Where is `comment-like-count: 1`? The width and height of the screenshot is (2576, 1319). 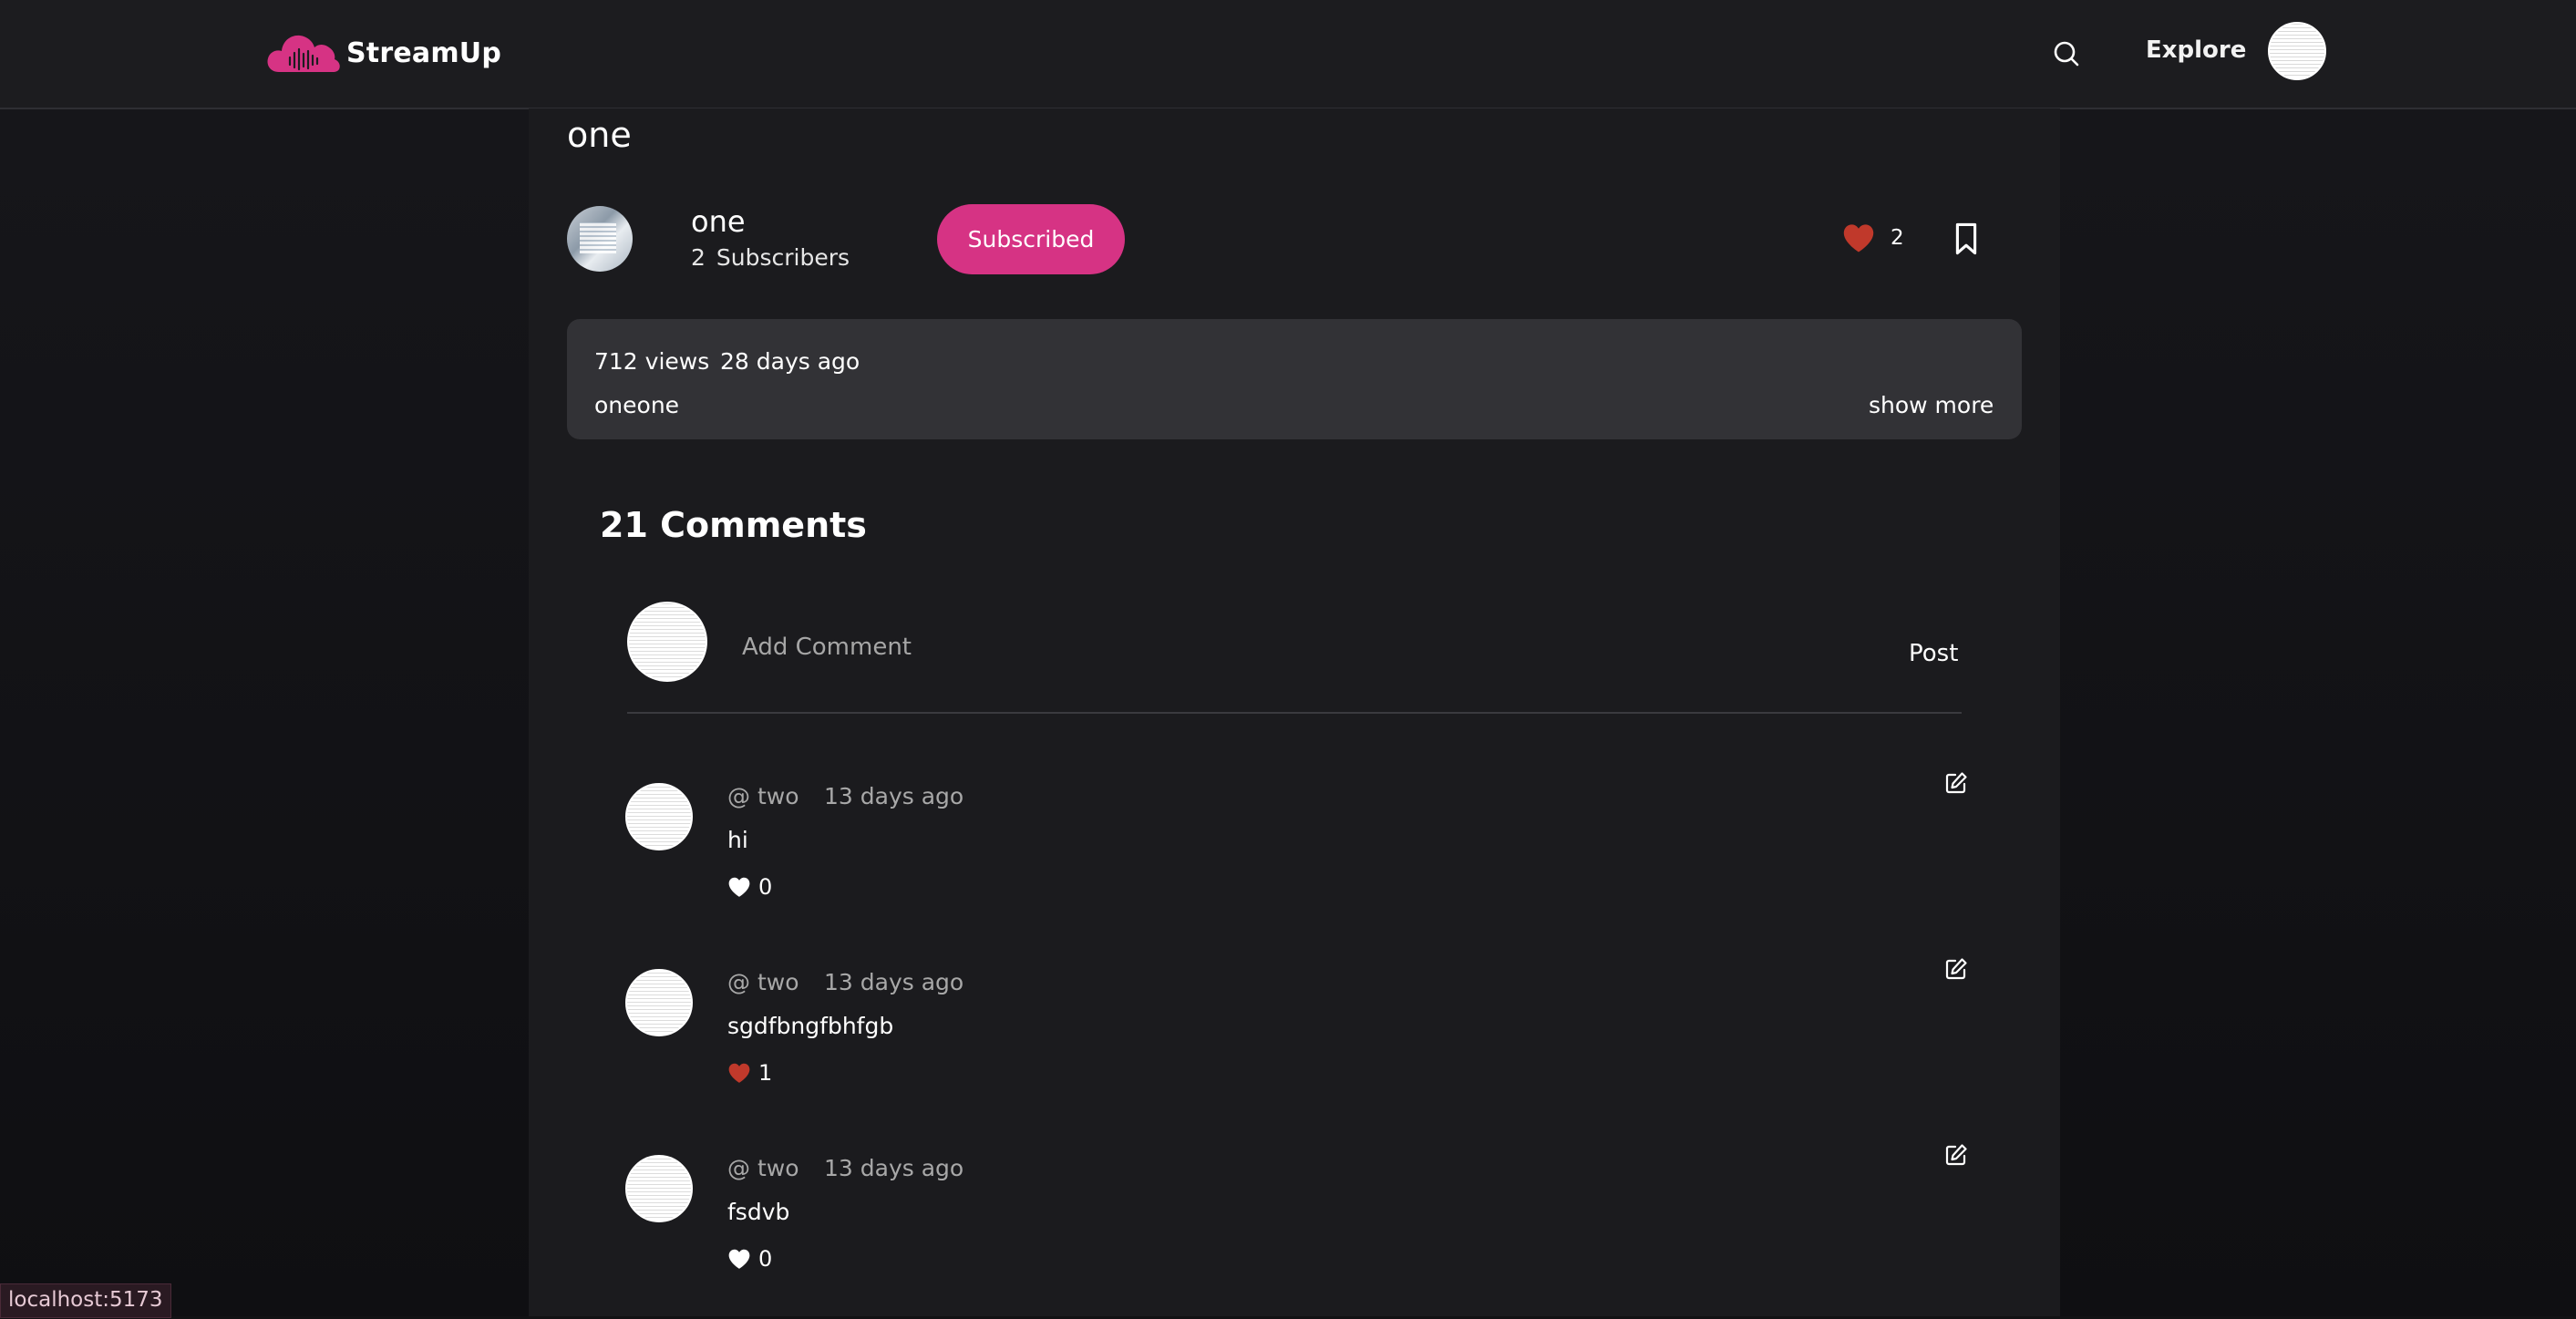
comment-like-count: 1 is located at coordinates (765, 1073).